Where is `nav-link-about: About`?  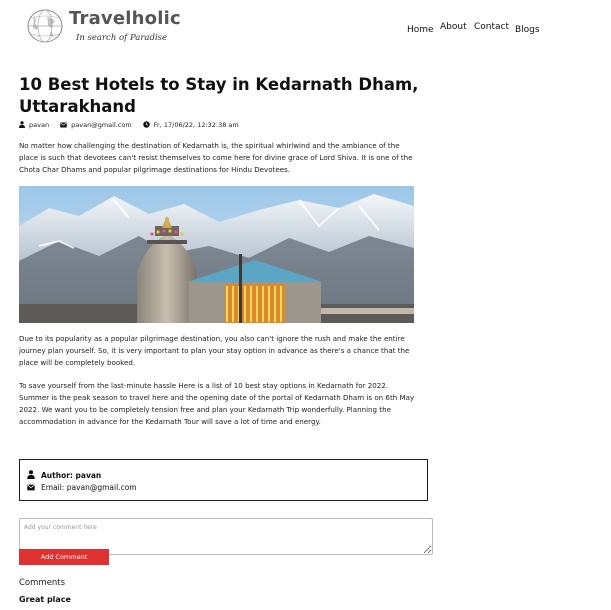
nav-link-about: About is located at coordinates (453, 27).